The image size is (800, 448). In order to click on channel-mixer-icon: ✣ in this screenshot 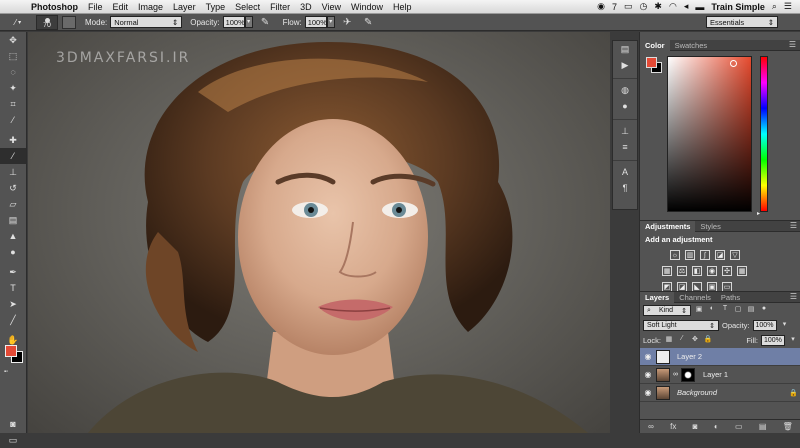, I will do `click(727, 271)`.